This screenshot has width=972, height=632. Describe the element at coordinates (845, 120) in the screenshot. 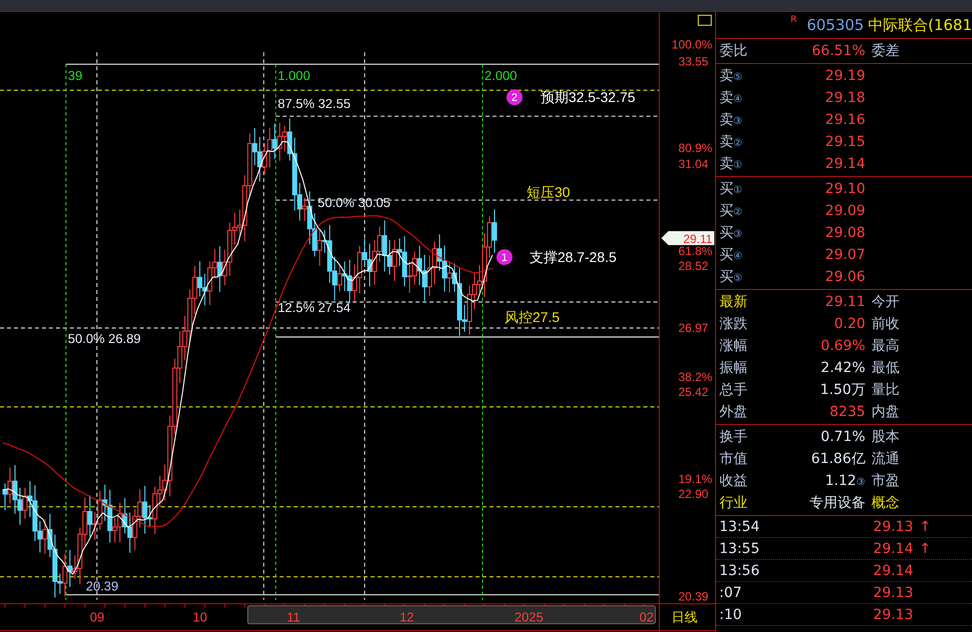

I see `order-price: 29.16` at that location.